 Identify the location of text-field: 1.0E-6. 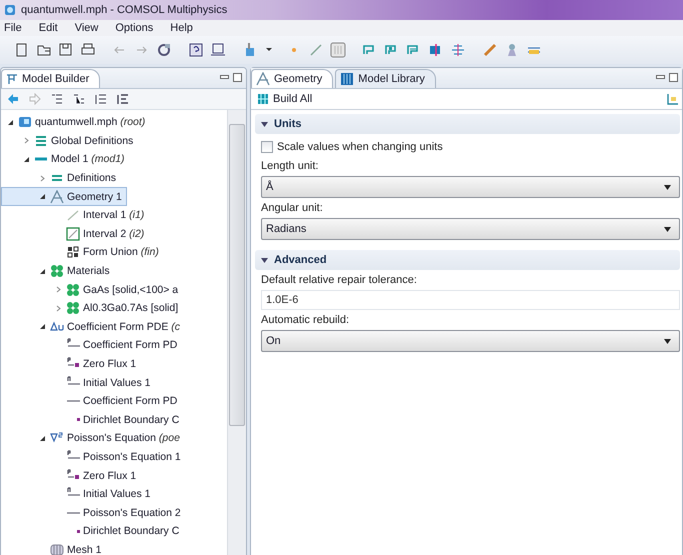
(470, 300).